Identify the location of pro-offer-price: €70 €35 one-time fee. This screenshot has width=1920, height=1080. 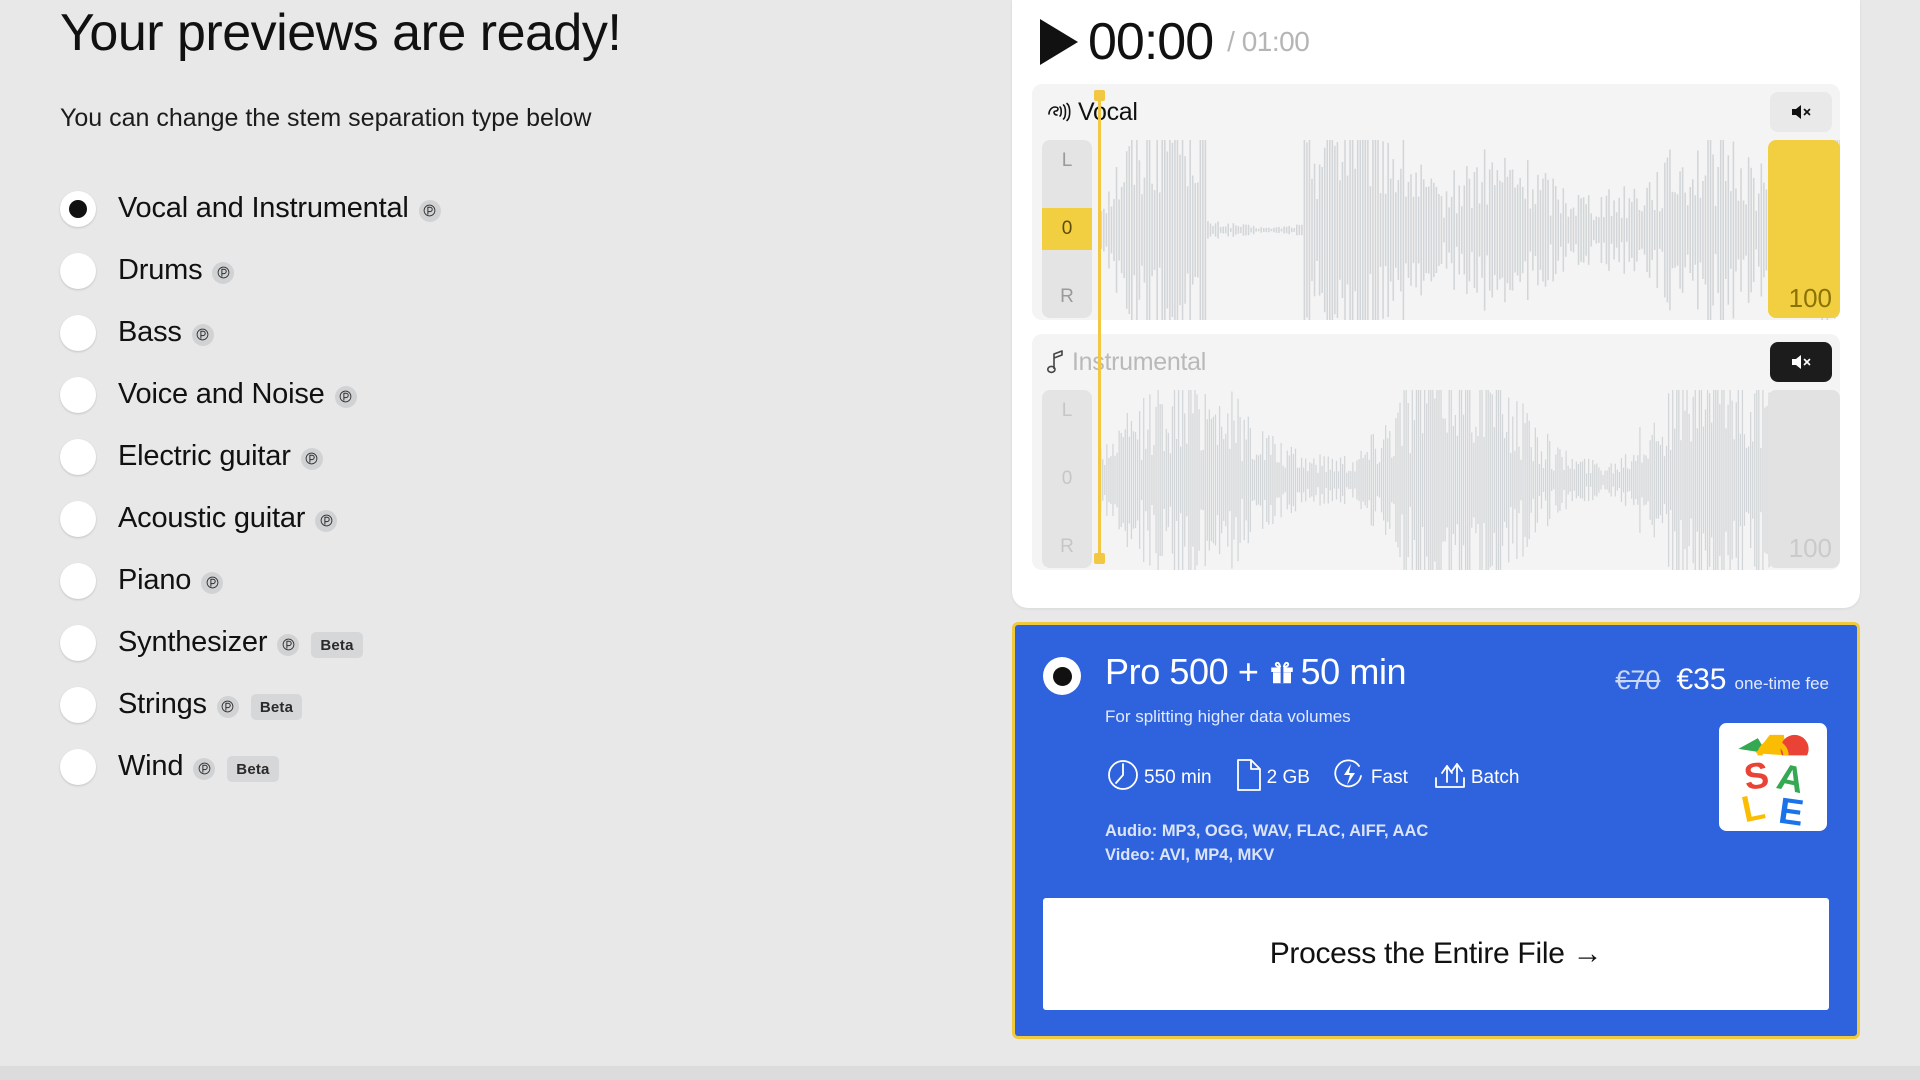
(1722, 674).